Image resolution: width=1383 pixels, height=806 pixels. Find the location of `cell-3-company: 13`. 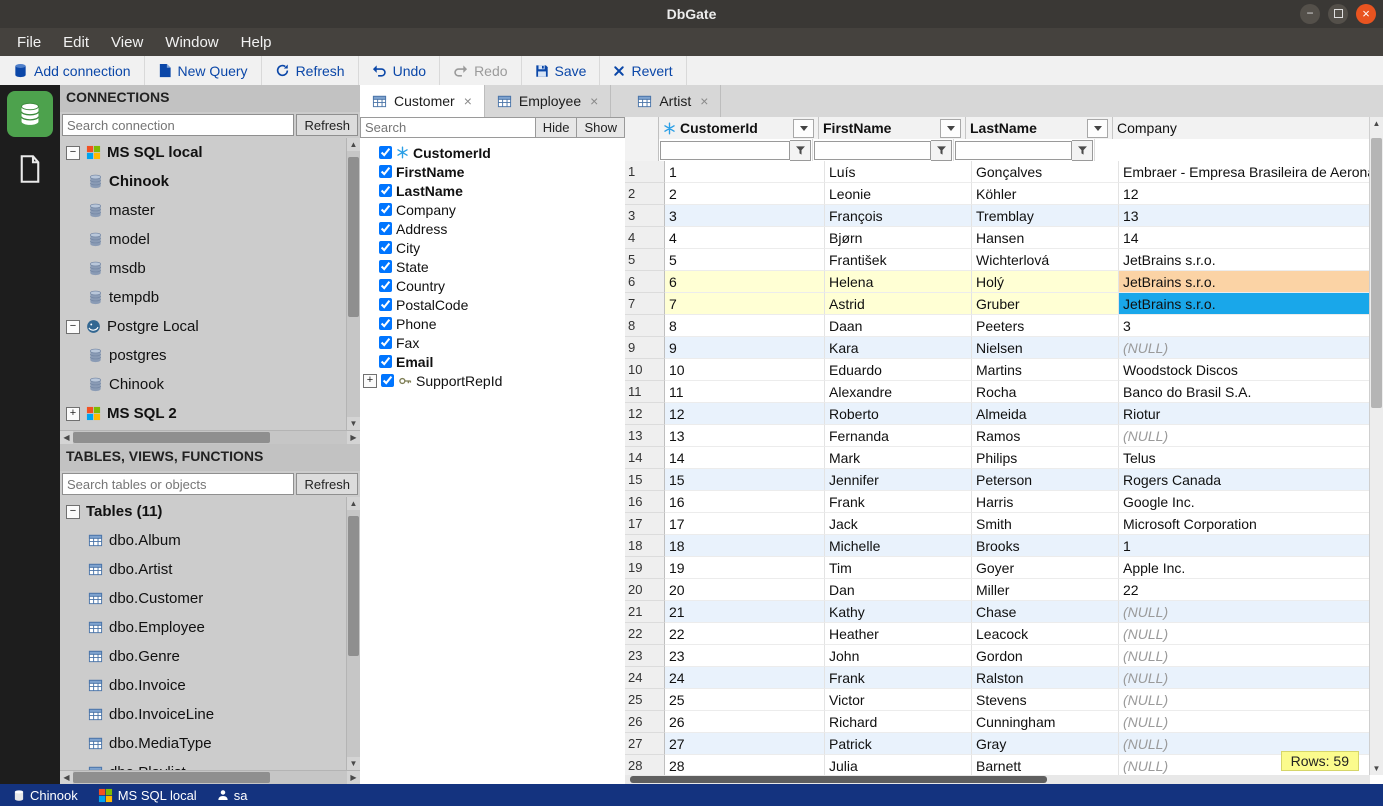

cell-3-company: 13 is located at coordinates (1244, 216).